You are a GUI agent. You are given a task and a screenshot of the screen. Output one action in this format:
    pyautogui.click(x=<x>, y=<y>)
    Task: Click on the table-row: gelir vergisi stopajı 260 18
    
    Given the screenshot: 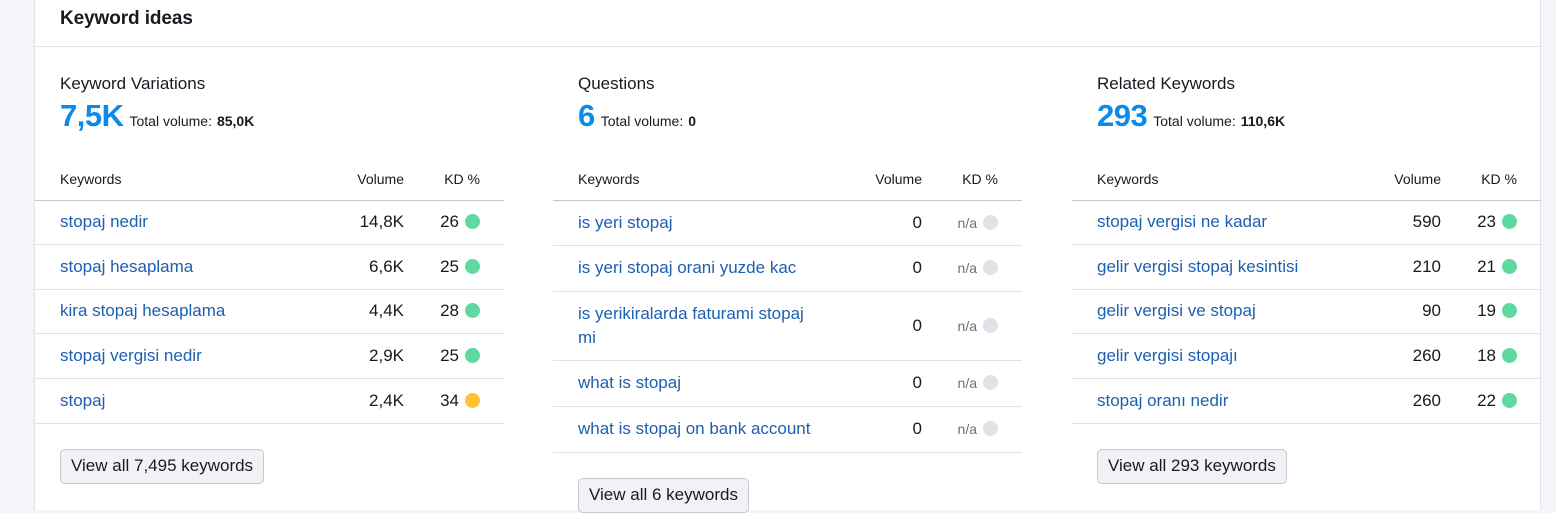 What is the action you would take?
    pyautogui.click(x=1306, y=356)
    